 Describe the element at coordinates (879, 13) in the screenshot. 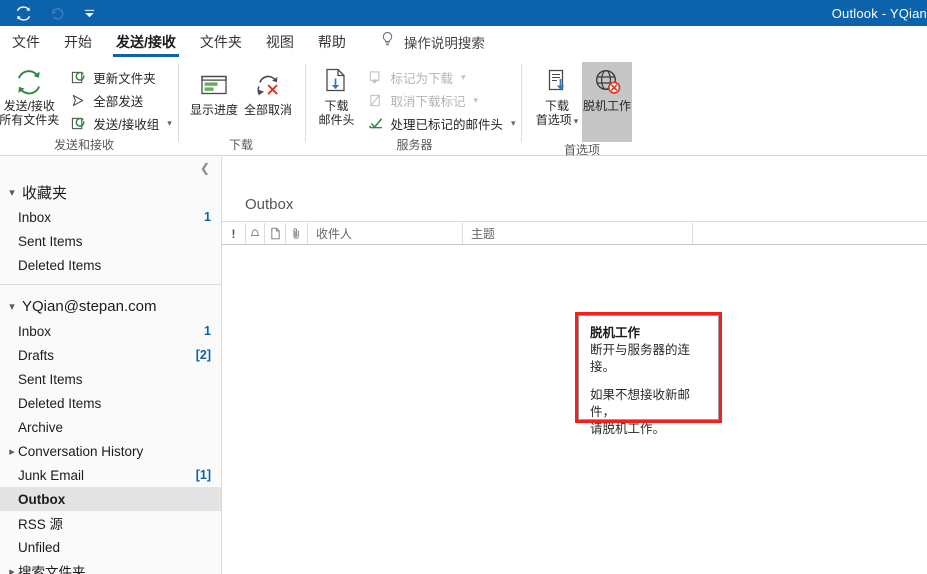

I see `window-title: Outlook - YQian` at that location.